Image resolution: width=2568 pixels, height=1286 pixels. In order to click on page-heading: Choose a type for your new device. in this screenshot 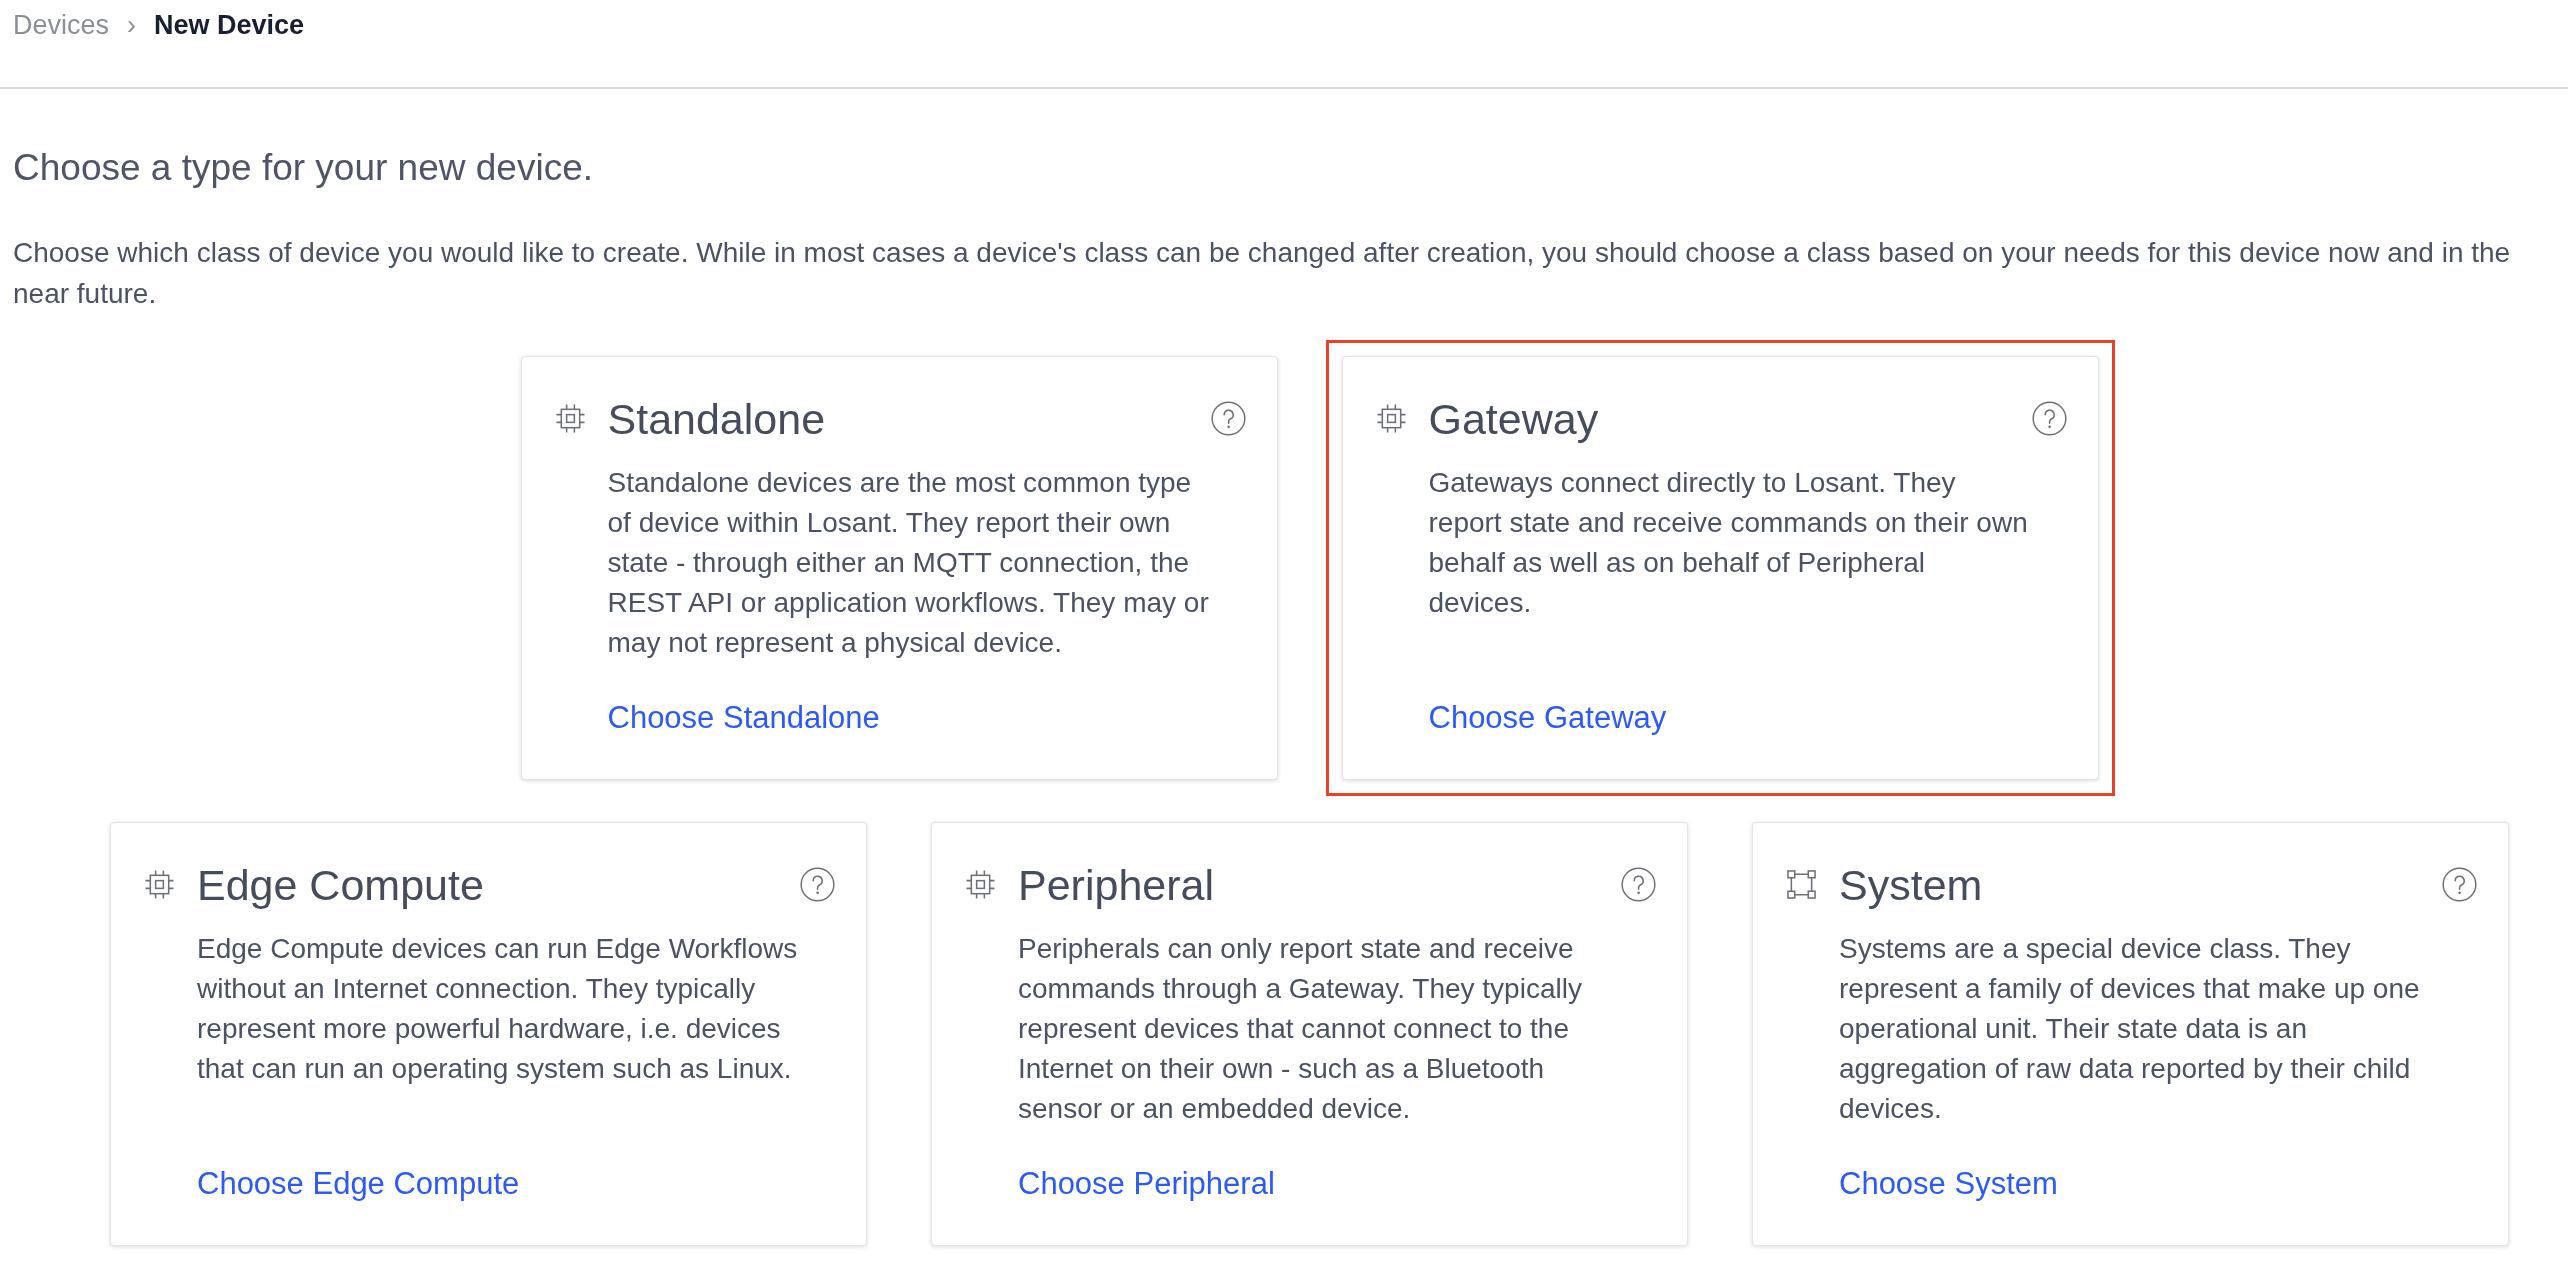, I will do `click(303, 168)`.